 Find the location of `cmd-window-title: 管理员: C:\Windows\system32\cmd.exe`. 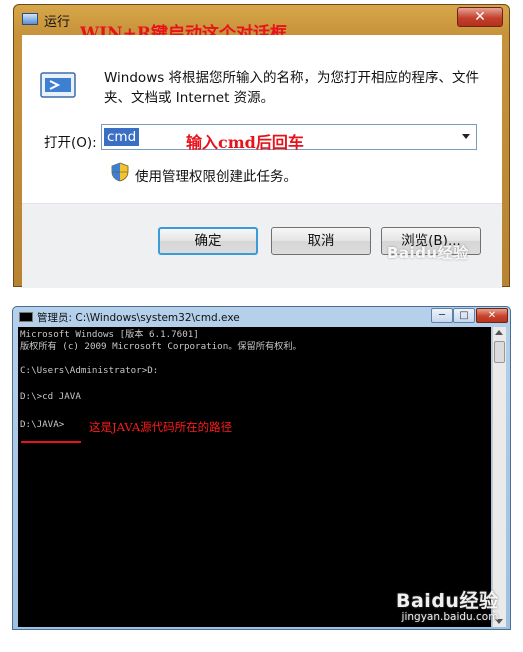

cmd-window-title: 管理员: C:\Windows\system32\cmd.exe is located at coordinates (138, 318).